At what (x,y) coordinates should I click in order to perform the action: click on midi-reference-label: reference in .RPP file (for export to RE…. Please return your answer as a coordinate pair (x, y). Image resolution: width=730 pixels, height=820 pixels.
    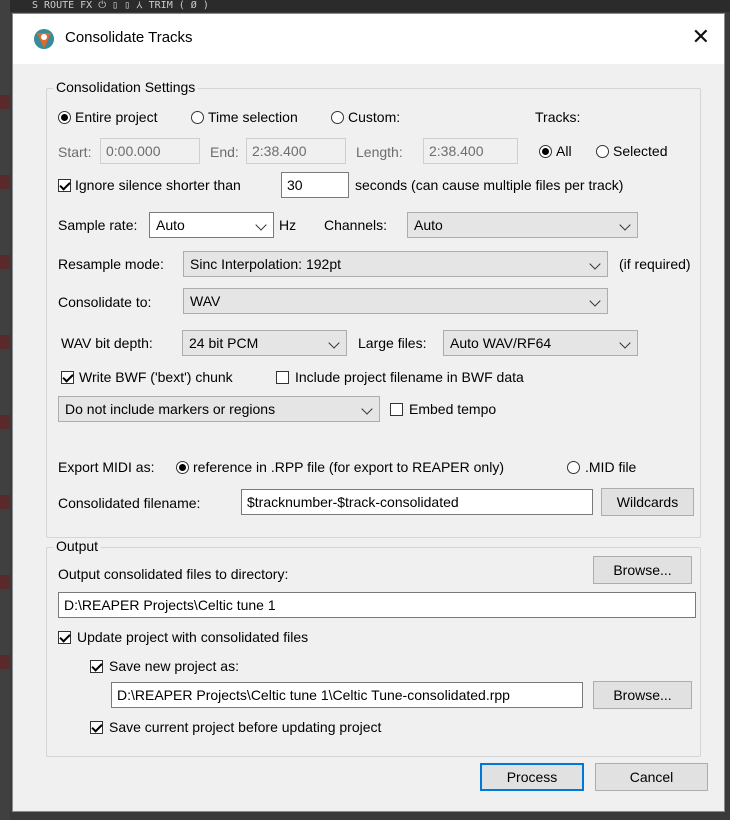
    Looking at the image, I should click on (348, 467).